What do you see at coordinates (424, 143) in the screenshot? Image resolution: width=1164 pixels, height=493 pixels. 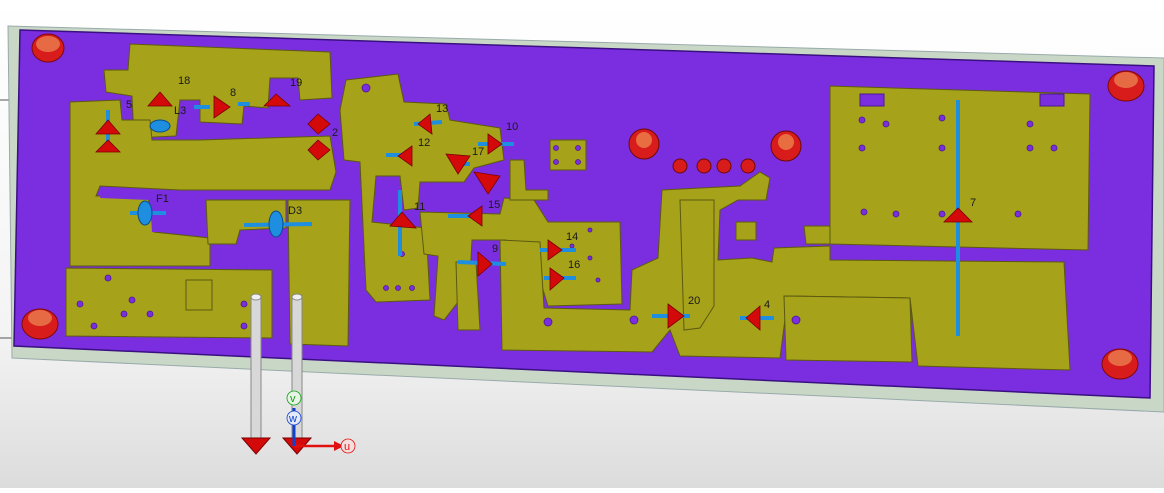 I see `port-label: 12` at bounding box center [424, 143].